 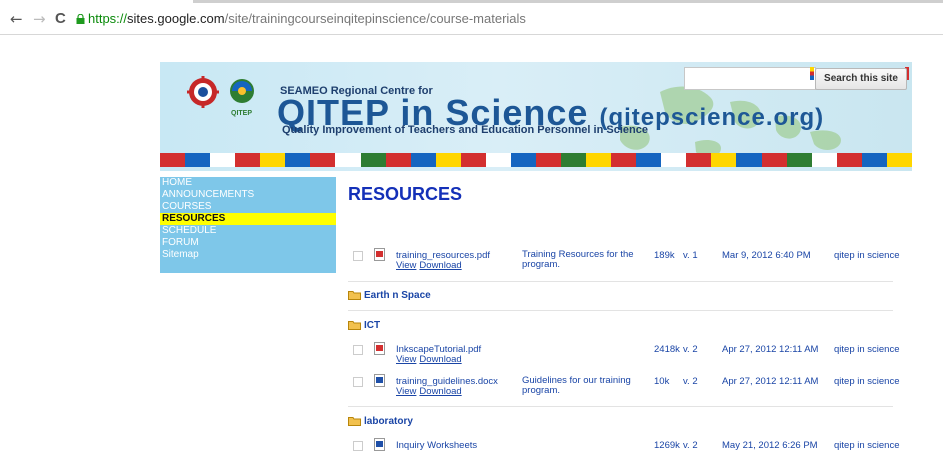 What do you see at coordinates (664, 255) in the screenshot?
I see `file-size: 189k` at bounding box center [664, 255].